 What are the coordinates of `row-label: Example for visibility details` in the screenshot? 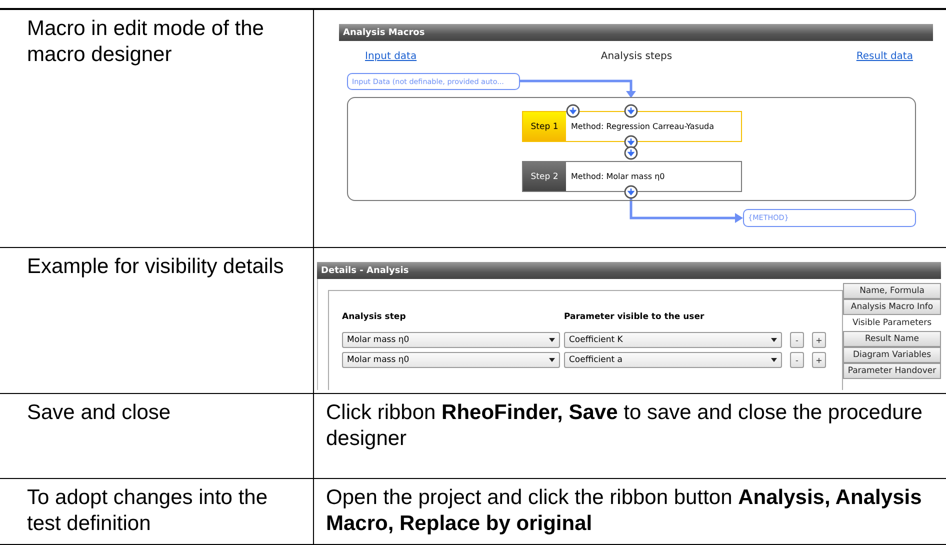 It's located at (155, 266).